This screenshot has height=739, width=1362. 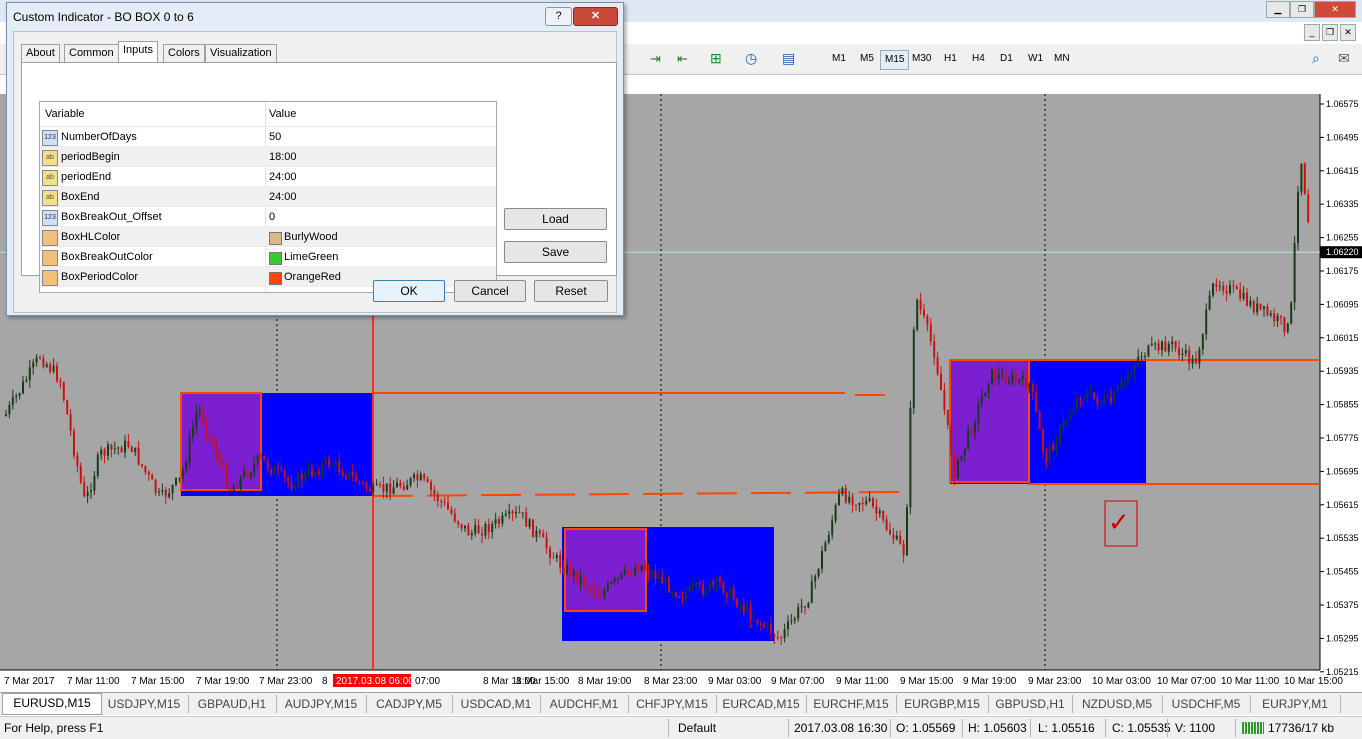 What do you see at coordinates (895, 60) in the screenshot?
I see `timeframe-m15: M15` at bounding box center [895, 60].